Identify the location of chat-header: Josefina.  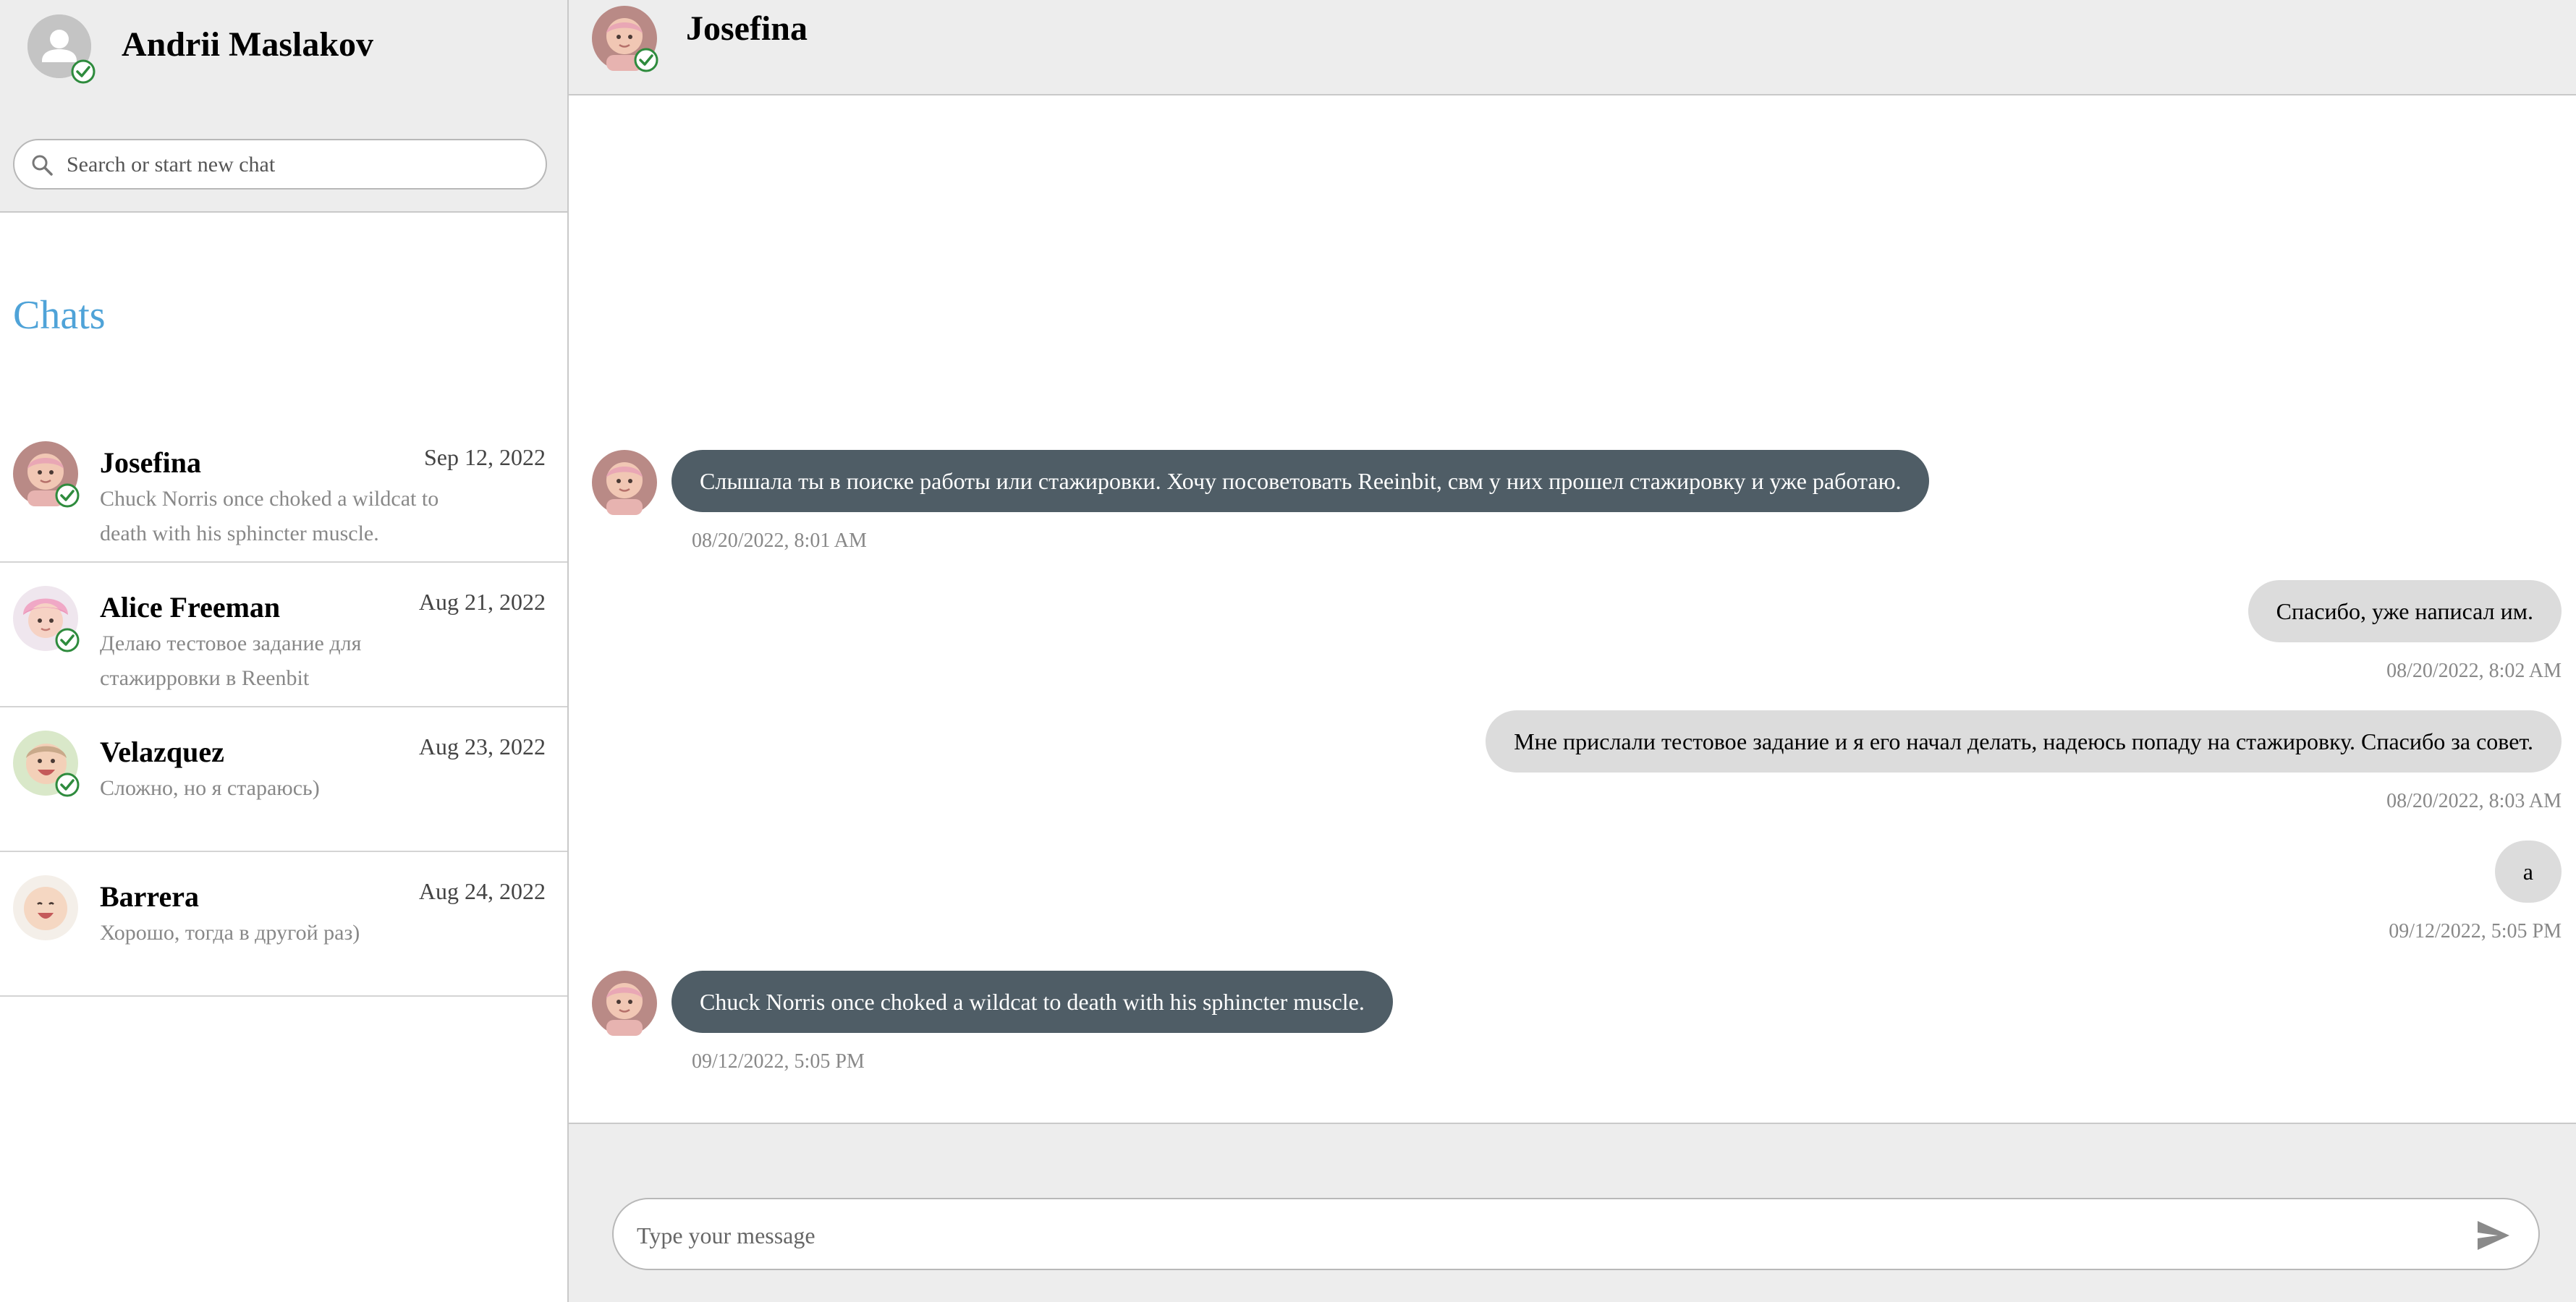
(1572, 47).